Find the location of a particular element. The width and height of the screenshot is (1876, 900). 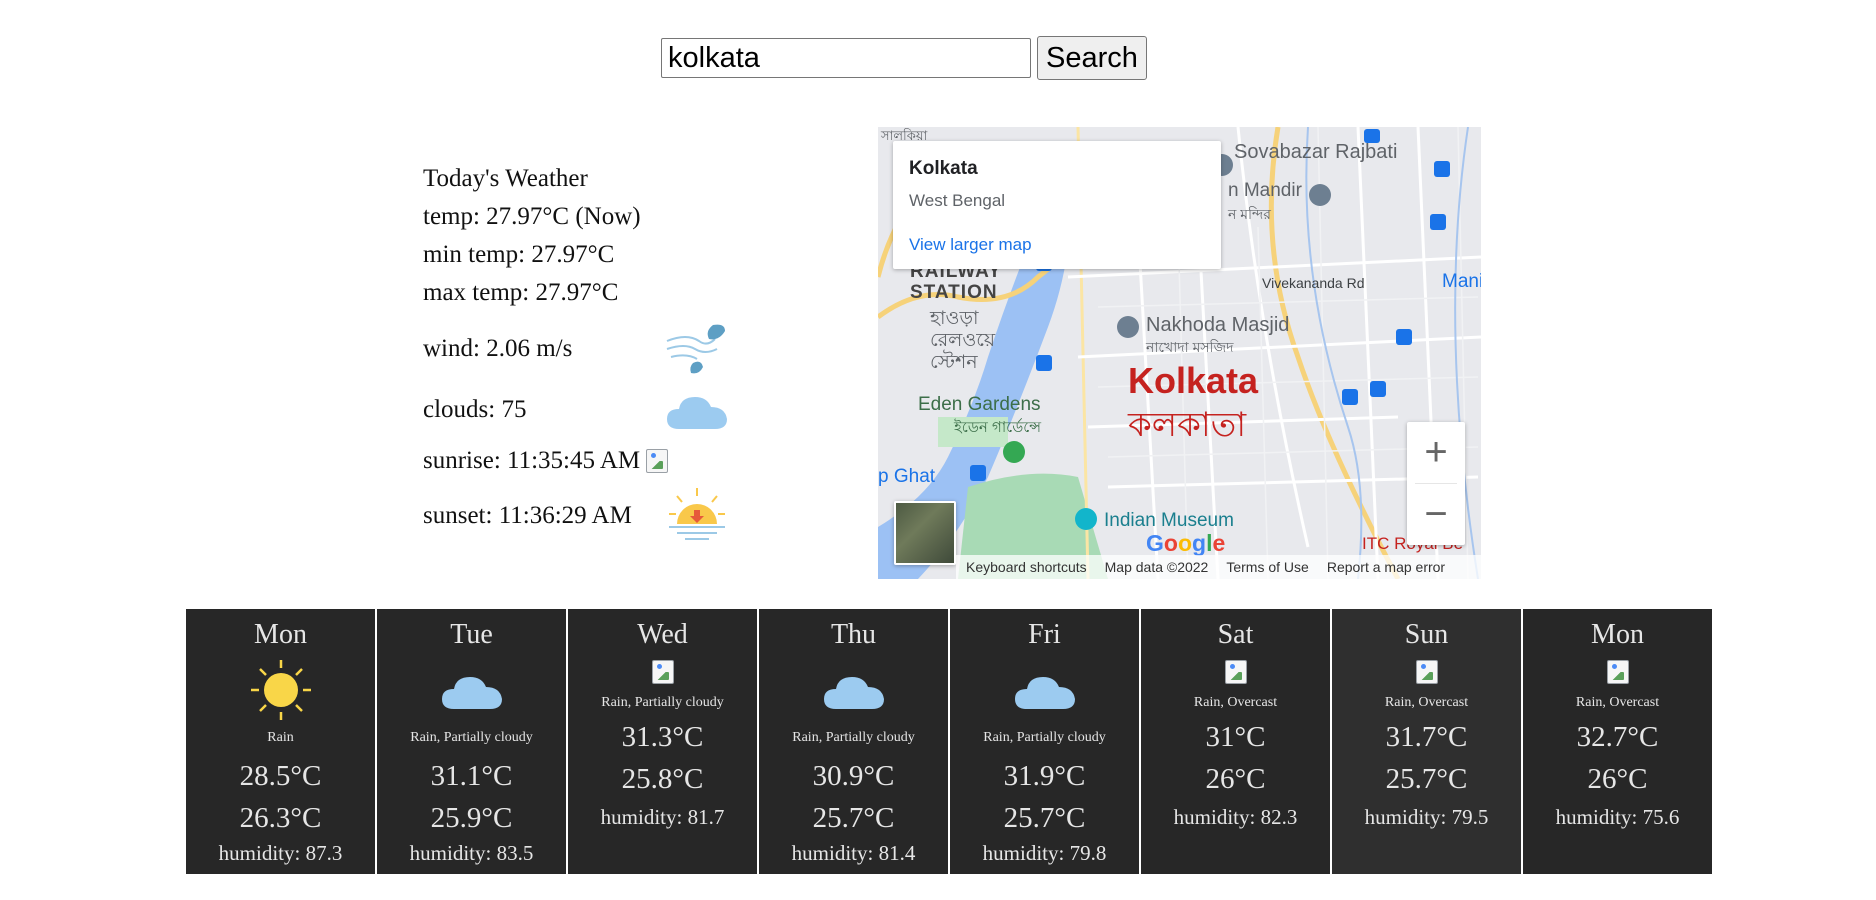

forecast-day: Wed is located at coordinates (662, 634).